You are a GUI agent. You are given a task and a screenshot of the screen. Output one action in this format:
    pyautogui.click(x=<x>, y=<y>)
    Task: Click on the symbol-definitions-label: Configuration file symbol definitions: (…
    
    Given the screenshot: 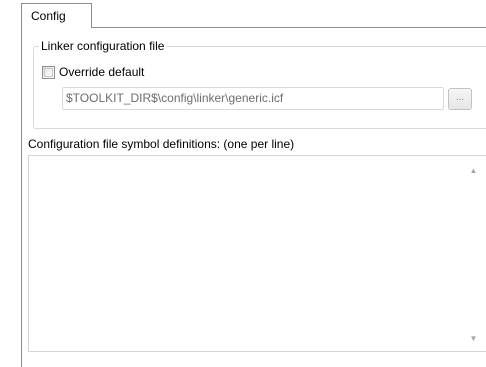 What is the action you would take?
    pyautogui.click(x=161, y=144)
    